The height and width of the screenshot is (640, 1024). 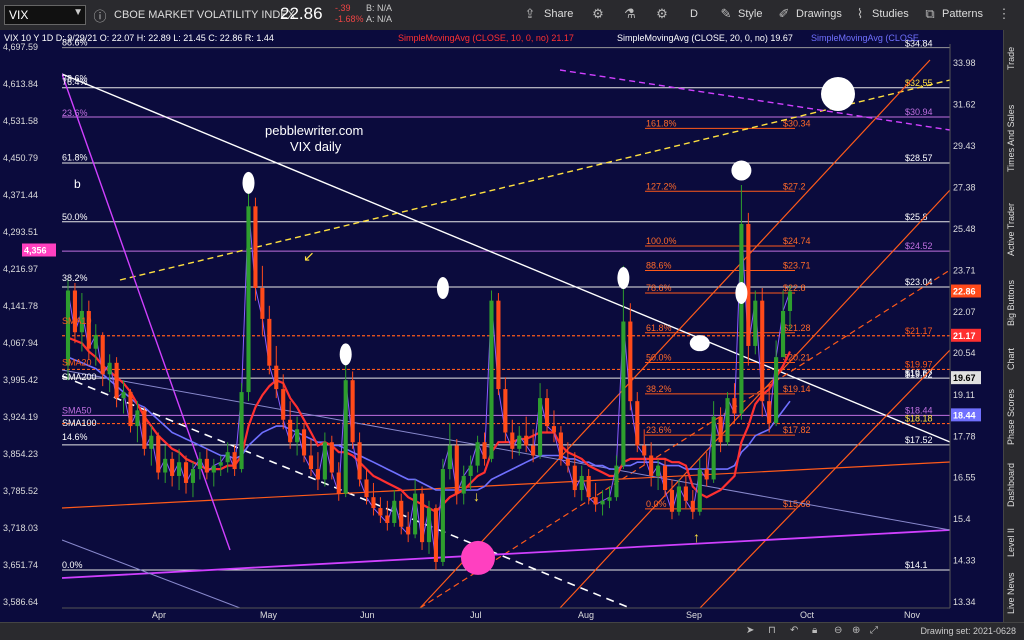 What do you see at coordinates (838, 630) in the screenshot?
I see `zoom-out-icon: ⊖` at bounding box center [838, 630].